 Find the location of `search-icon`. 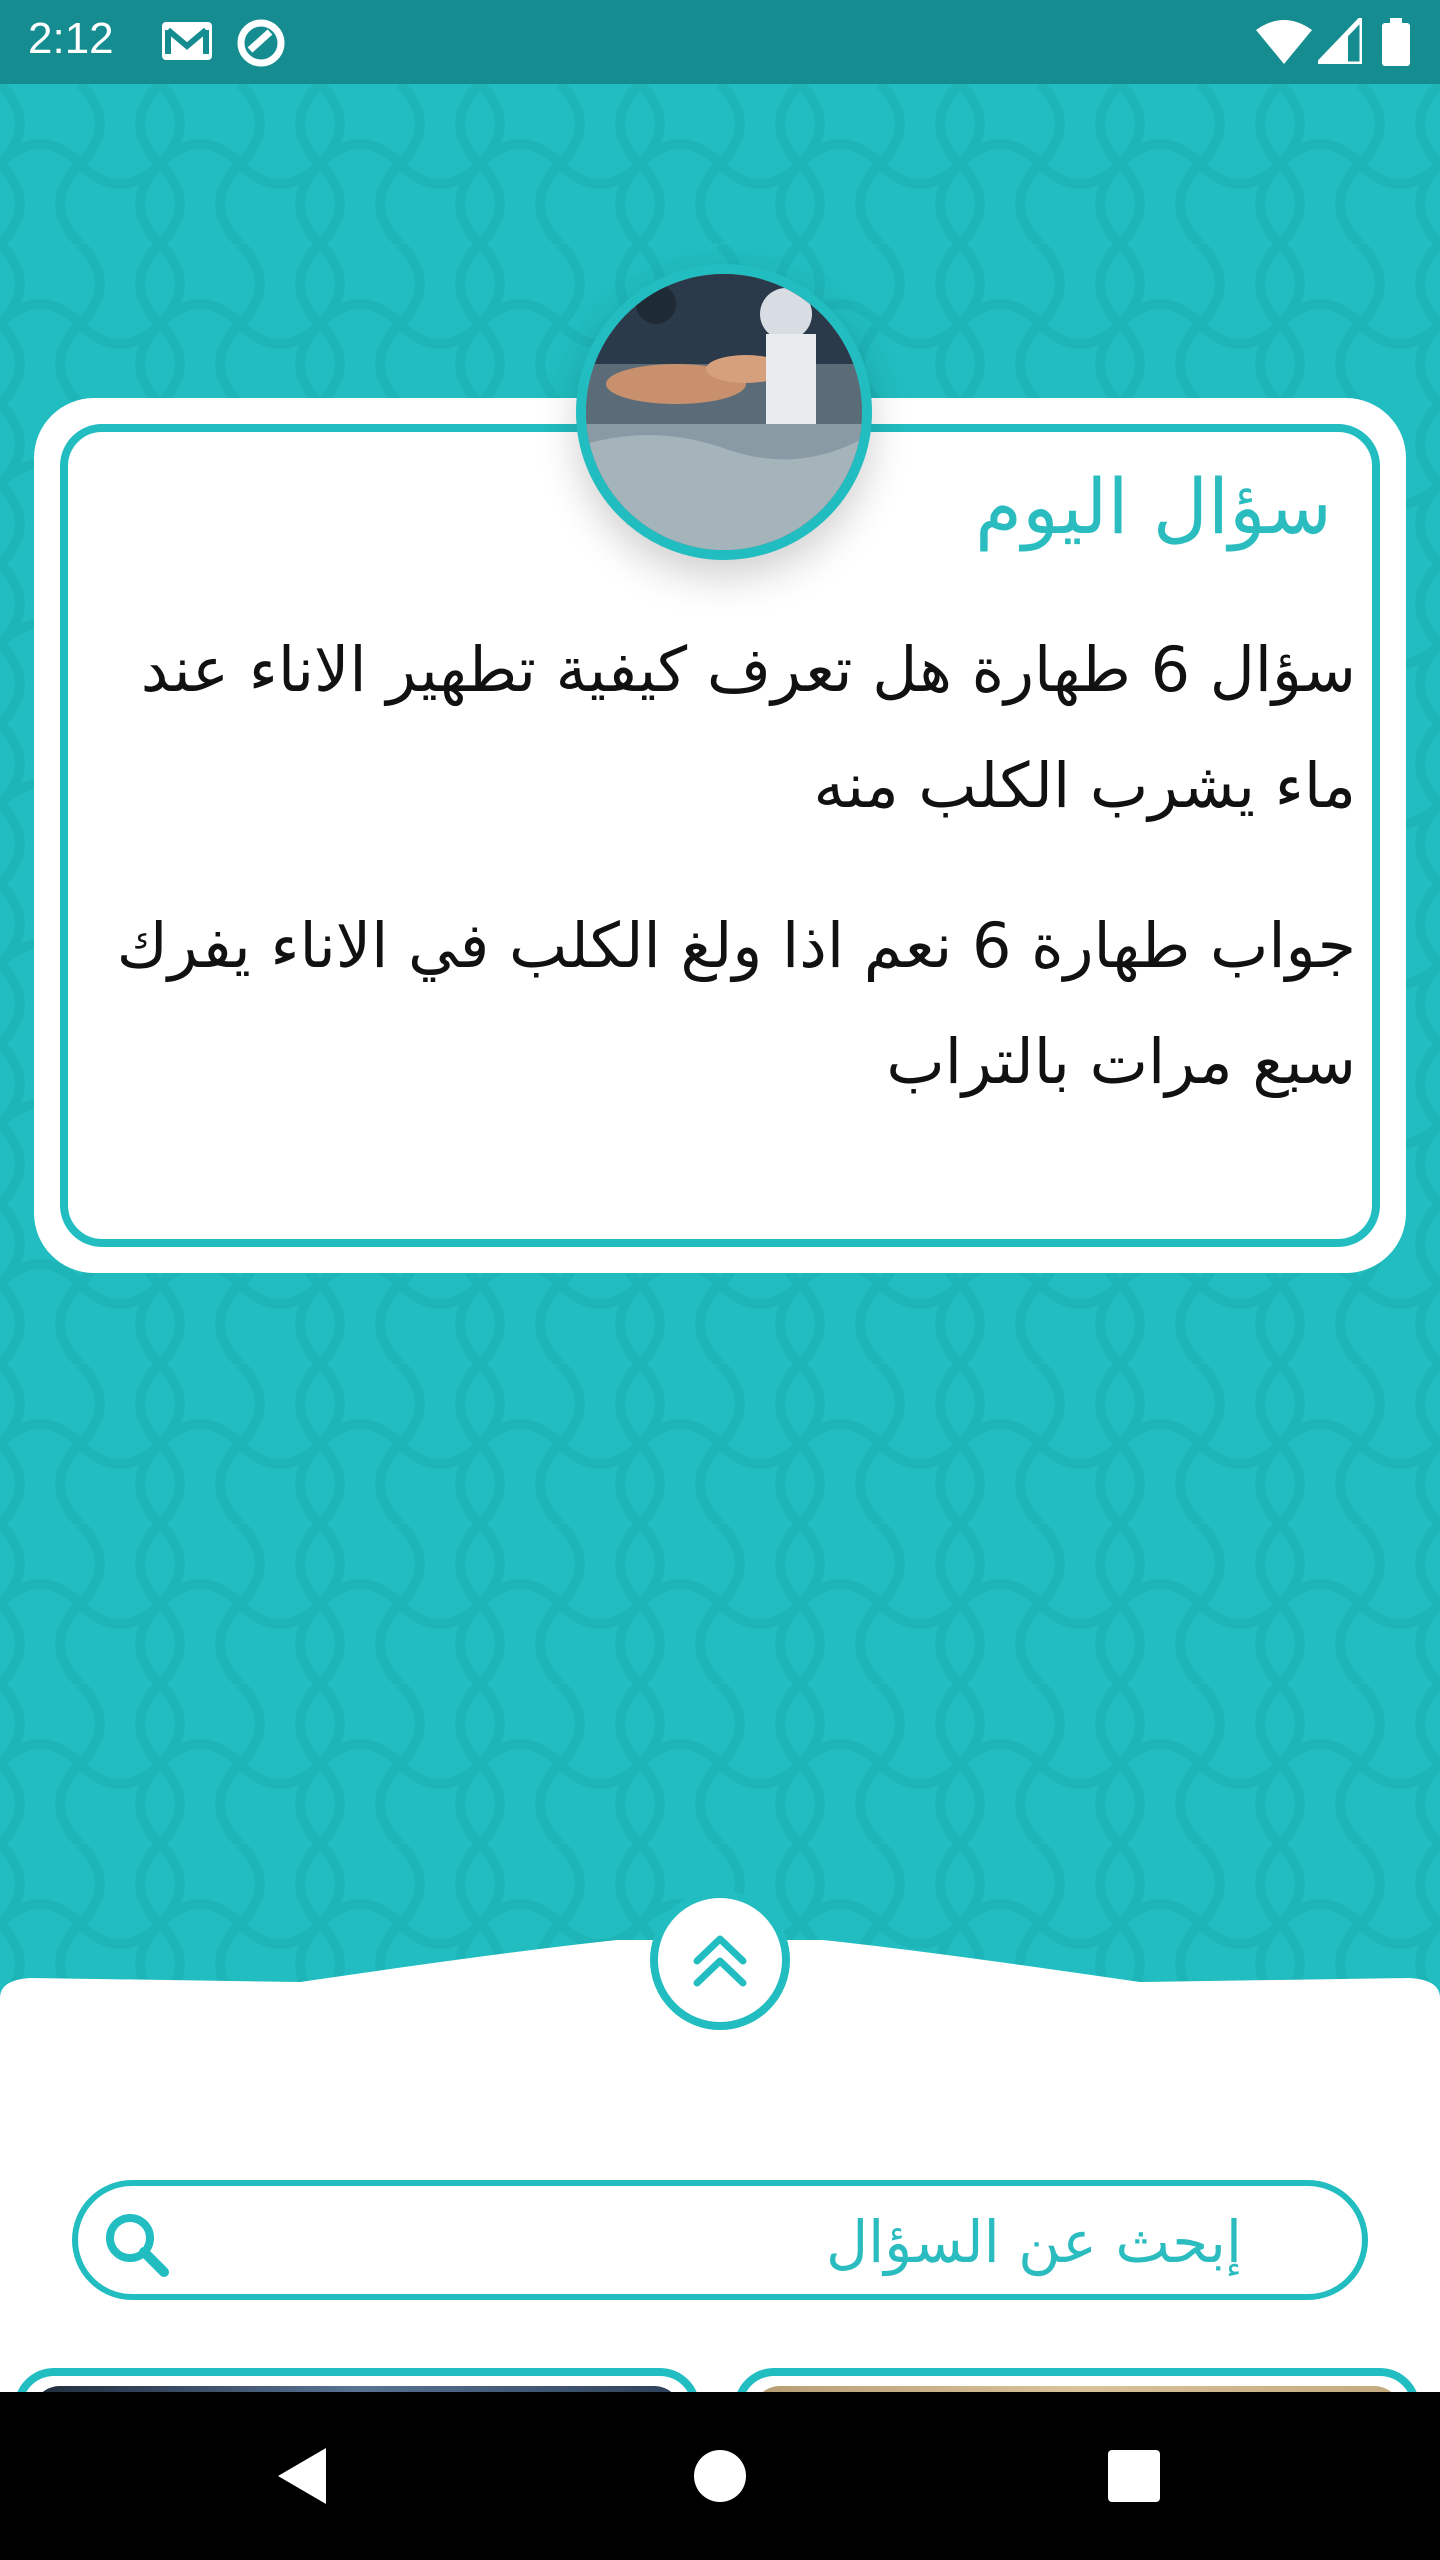

search-icon is located at coordinates (136, 2244).